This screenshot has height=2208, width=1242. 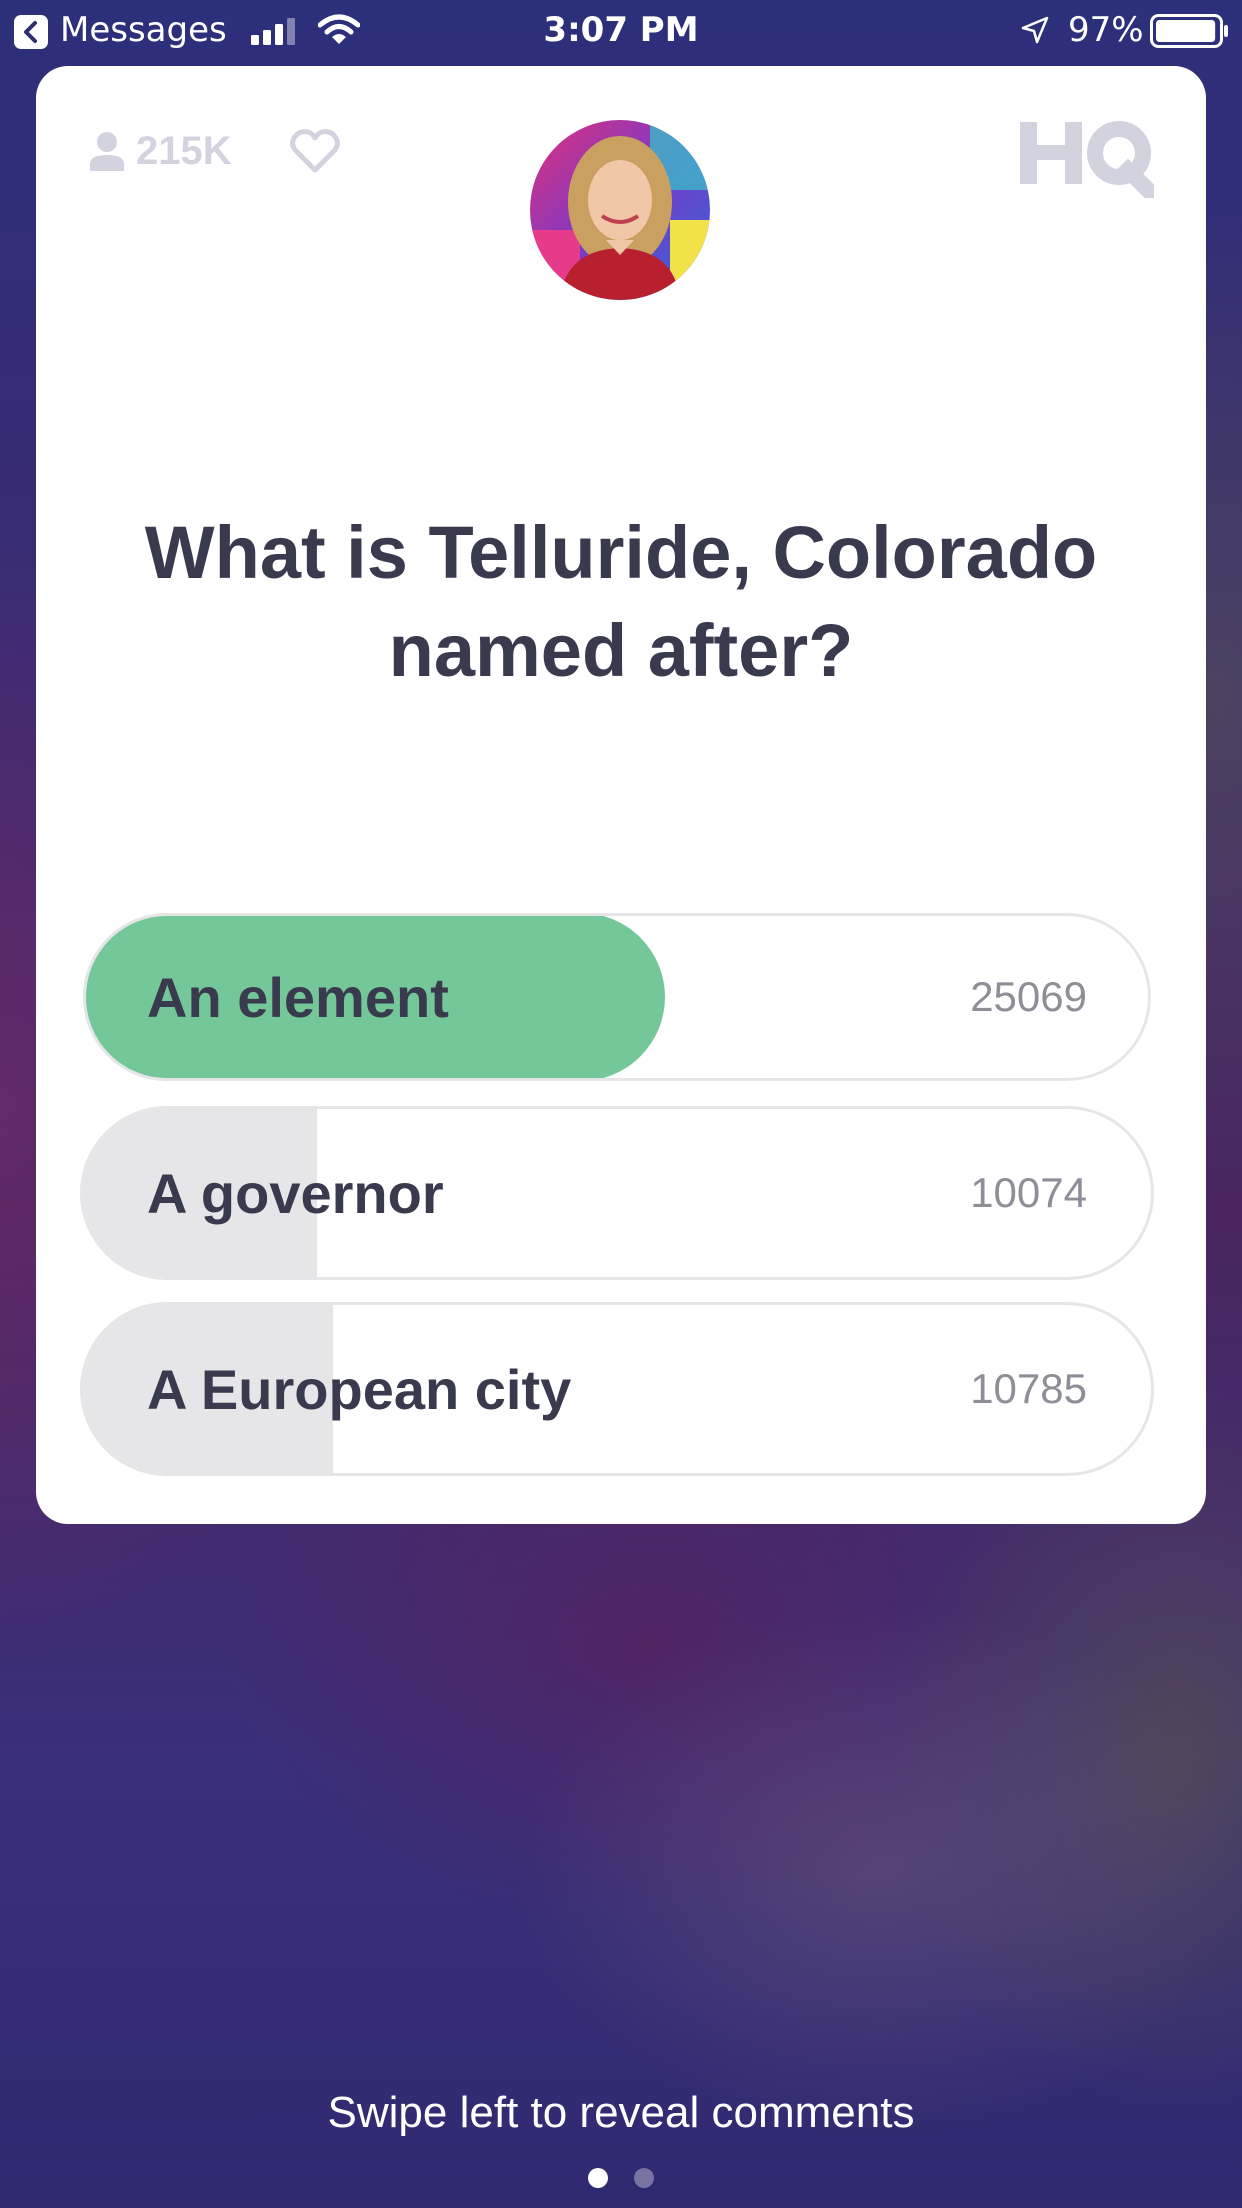 I want to click on answer-vote-count: 10074, so click(x=1028, y=1192).